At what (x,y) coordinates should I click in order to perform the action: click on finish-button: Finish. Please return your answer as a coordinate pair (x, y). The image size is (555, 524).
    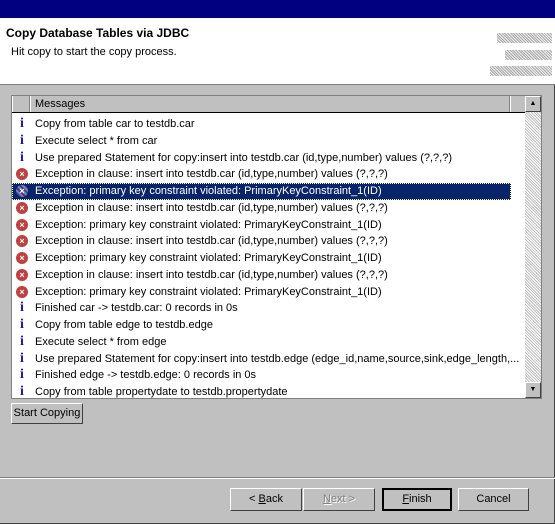
    Looking at the image, I should click on (417, 499).